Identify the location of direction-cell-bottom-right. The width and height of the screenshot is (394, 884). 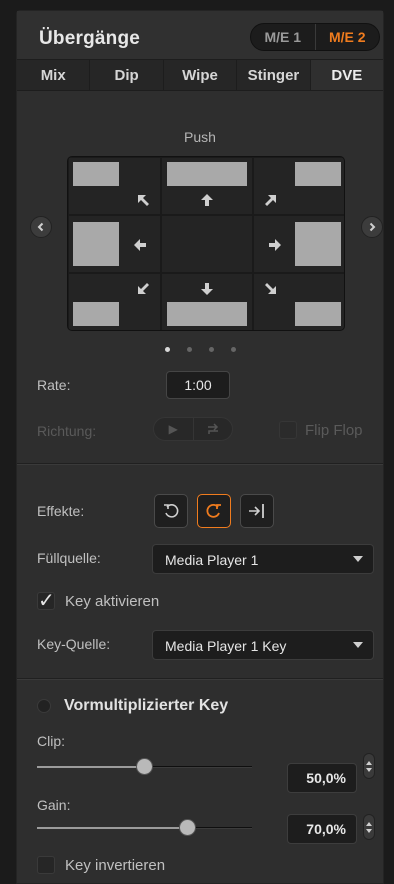
(298, 301).